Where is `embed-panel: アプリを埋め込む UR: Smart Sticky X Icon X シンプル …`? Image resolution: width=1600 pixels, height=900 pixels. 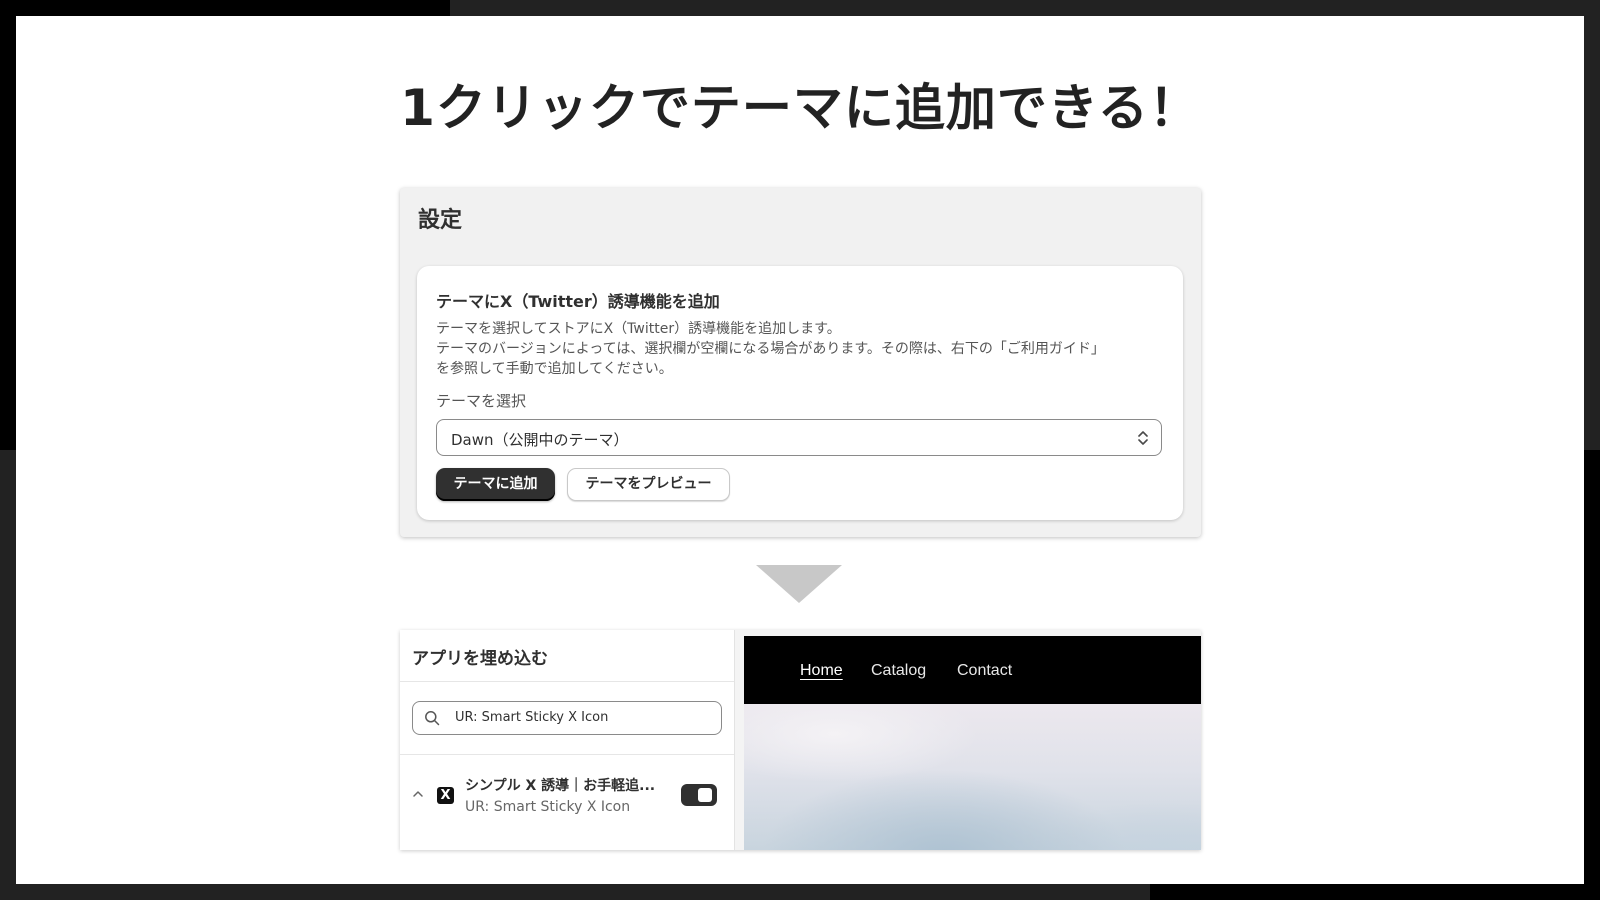
embed-panel: アプリを埋め込む UR: Smart Sticky X Icon X シンプル … is located at coordinates (800, 740).